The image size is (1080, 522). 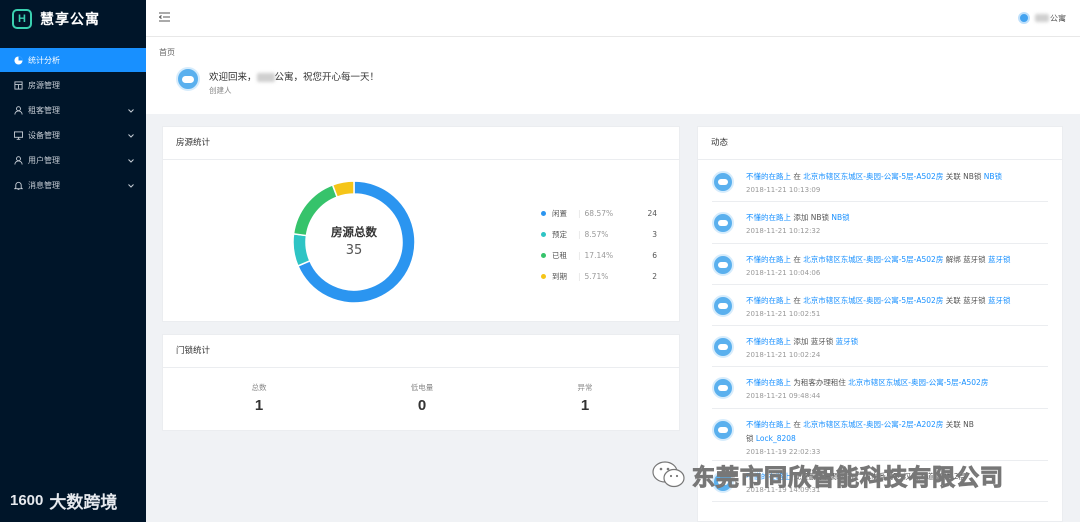 What do you see at coordinates (965, 259) in the screenshot?
I see `activity-text: 解绑 蓝牙锁` at bounding box center [965, 259].